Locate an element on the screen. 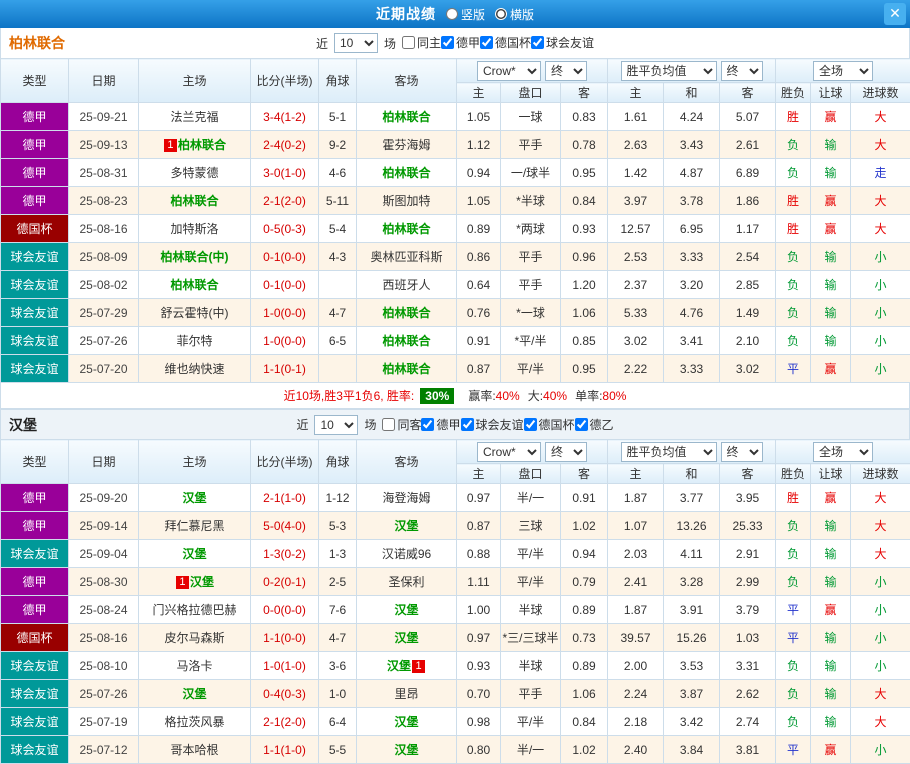  match-score: 2-1(1-0) is located at coordinates (285, 498).